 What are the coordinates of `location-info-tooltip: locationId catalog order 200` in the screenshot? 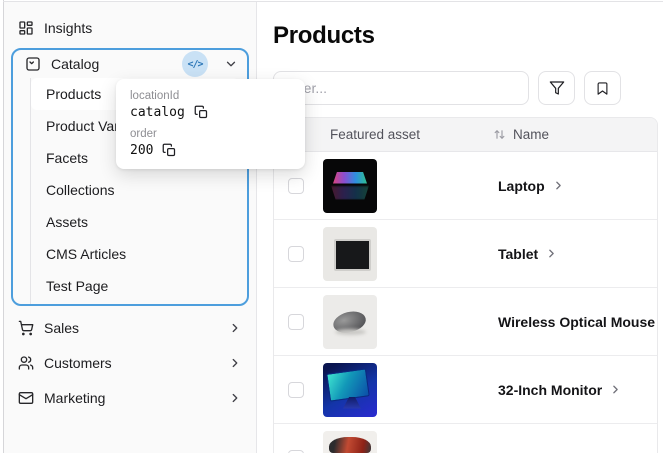 It's located at (210, 124).